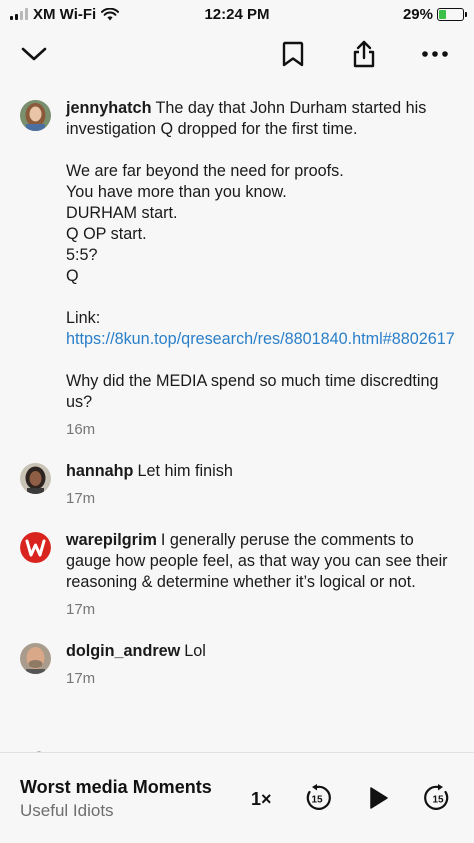  I want to click on bookmark-icon, so click(293, 54).